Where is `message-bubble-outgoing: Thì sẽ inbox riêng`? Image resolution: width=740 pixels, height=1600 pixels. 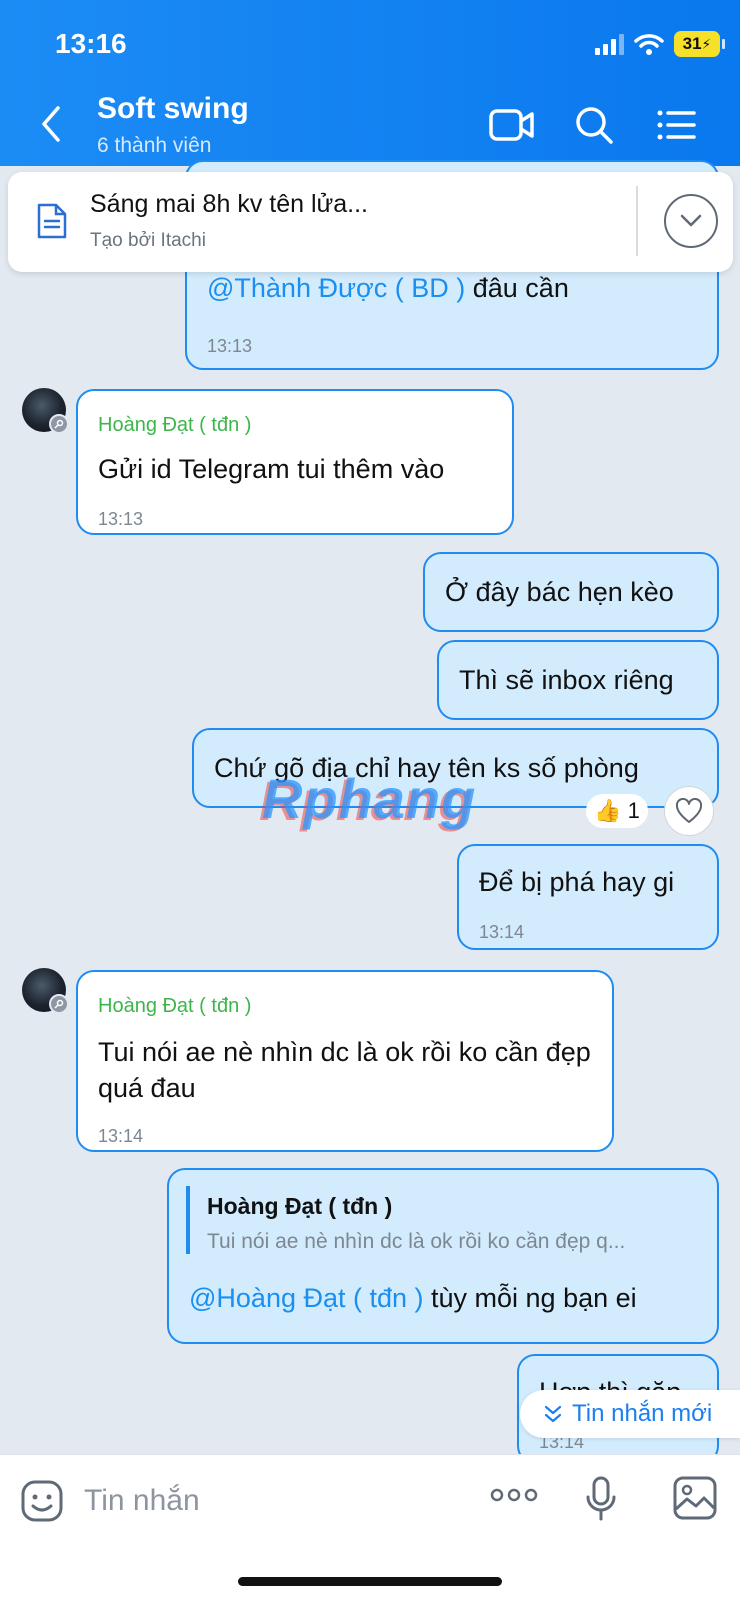
message-bubble-outgoing: Thì sẽ inbox riêng is located at coordinates (578, 680).